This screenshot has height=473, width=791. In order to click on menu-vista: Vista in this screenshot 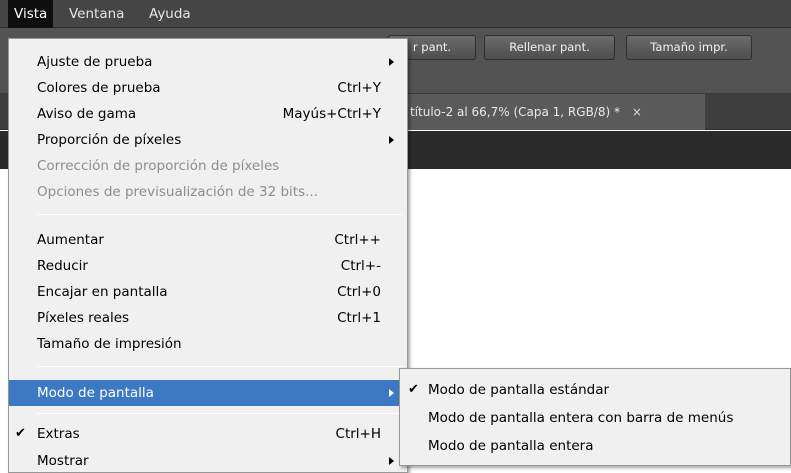, I will do `click(31, 14)`.